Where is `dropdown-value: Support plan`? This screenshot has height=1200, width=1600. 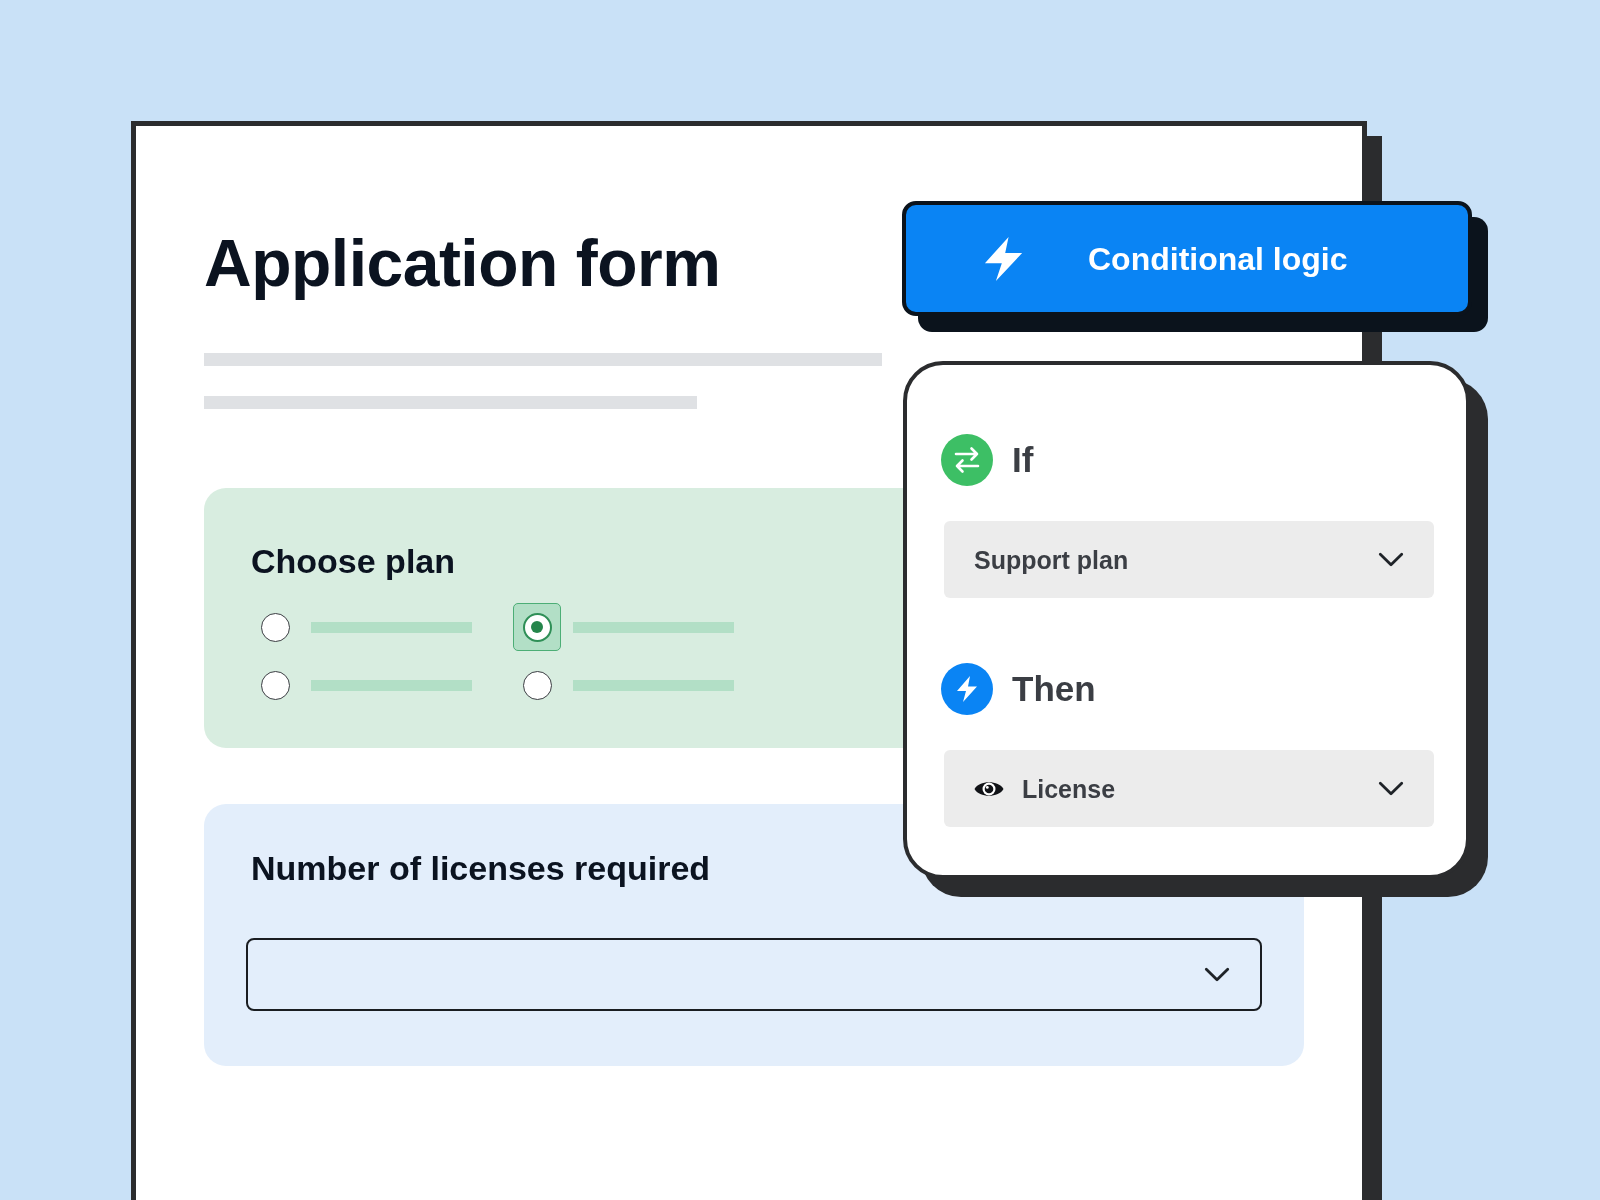 dropdown-value: Support plan is located at coordinates (1052, 560).